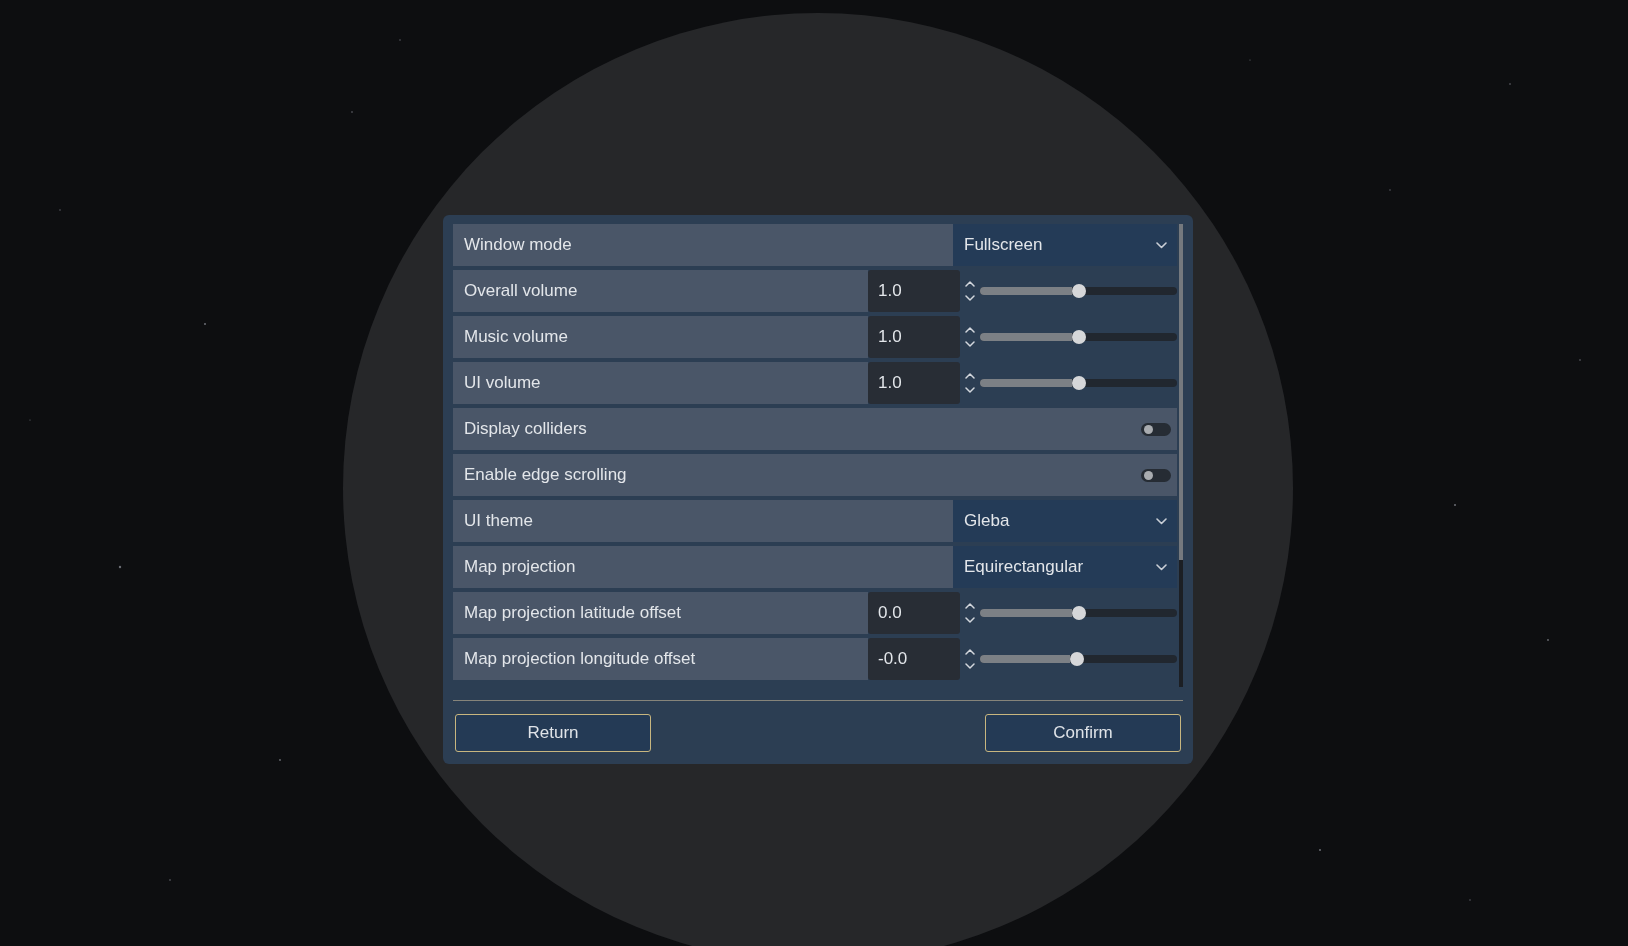 The image size is (1628, 946). Describe the element at coordinates (660, 613) in the screenshot. I see `setting-label: Map projection latitude offset` at that location.